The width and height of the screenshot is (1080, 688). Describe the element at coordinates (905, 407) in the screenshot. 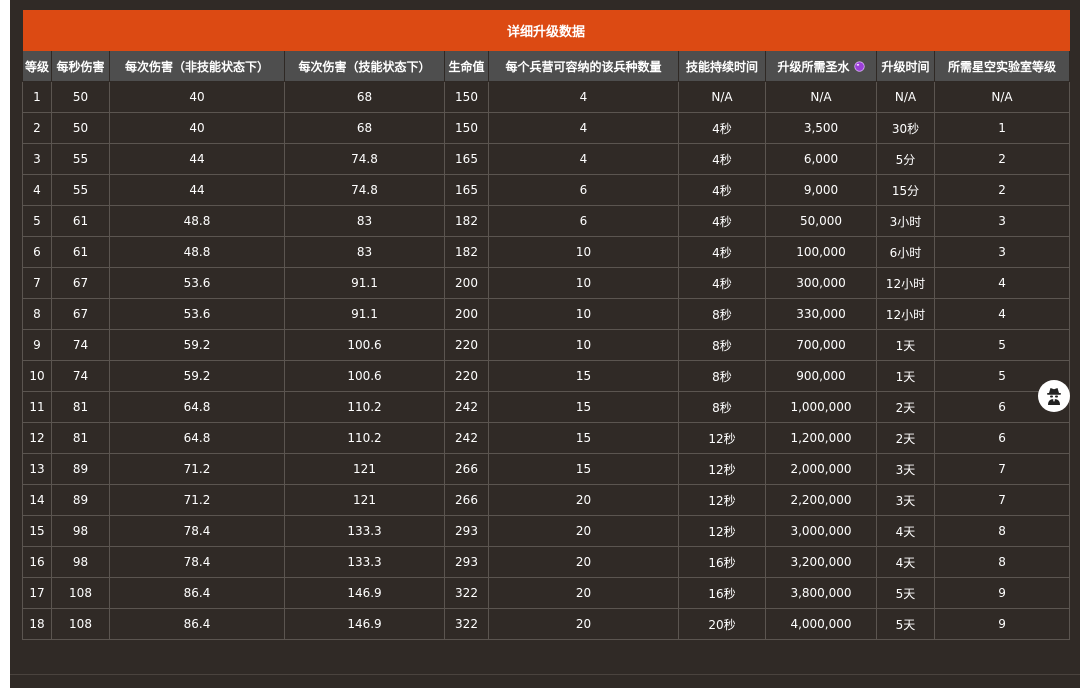

I see `cell-upgrade-time: 2天` at that location.